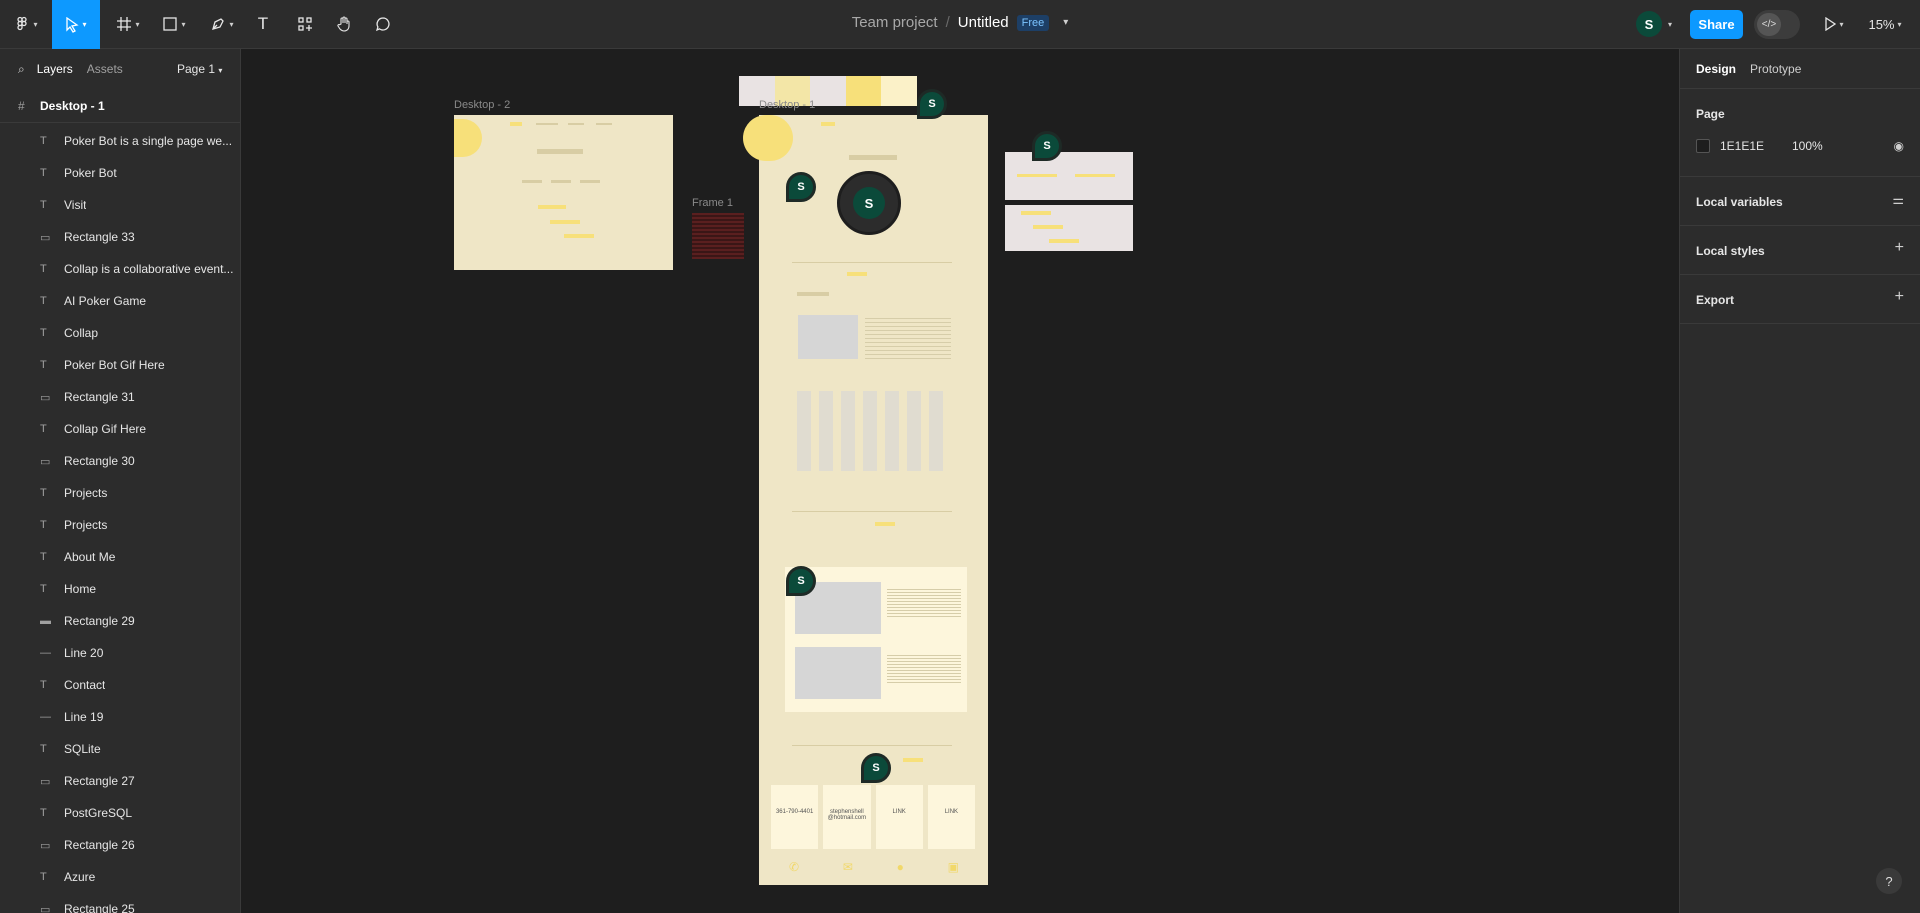  Describe the element at coordinates (45, 461) in the screenshot. I see `rectangle-icon: ▭` at that location.